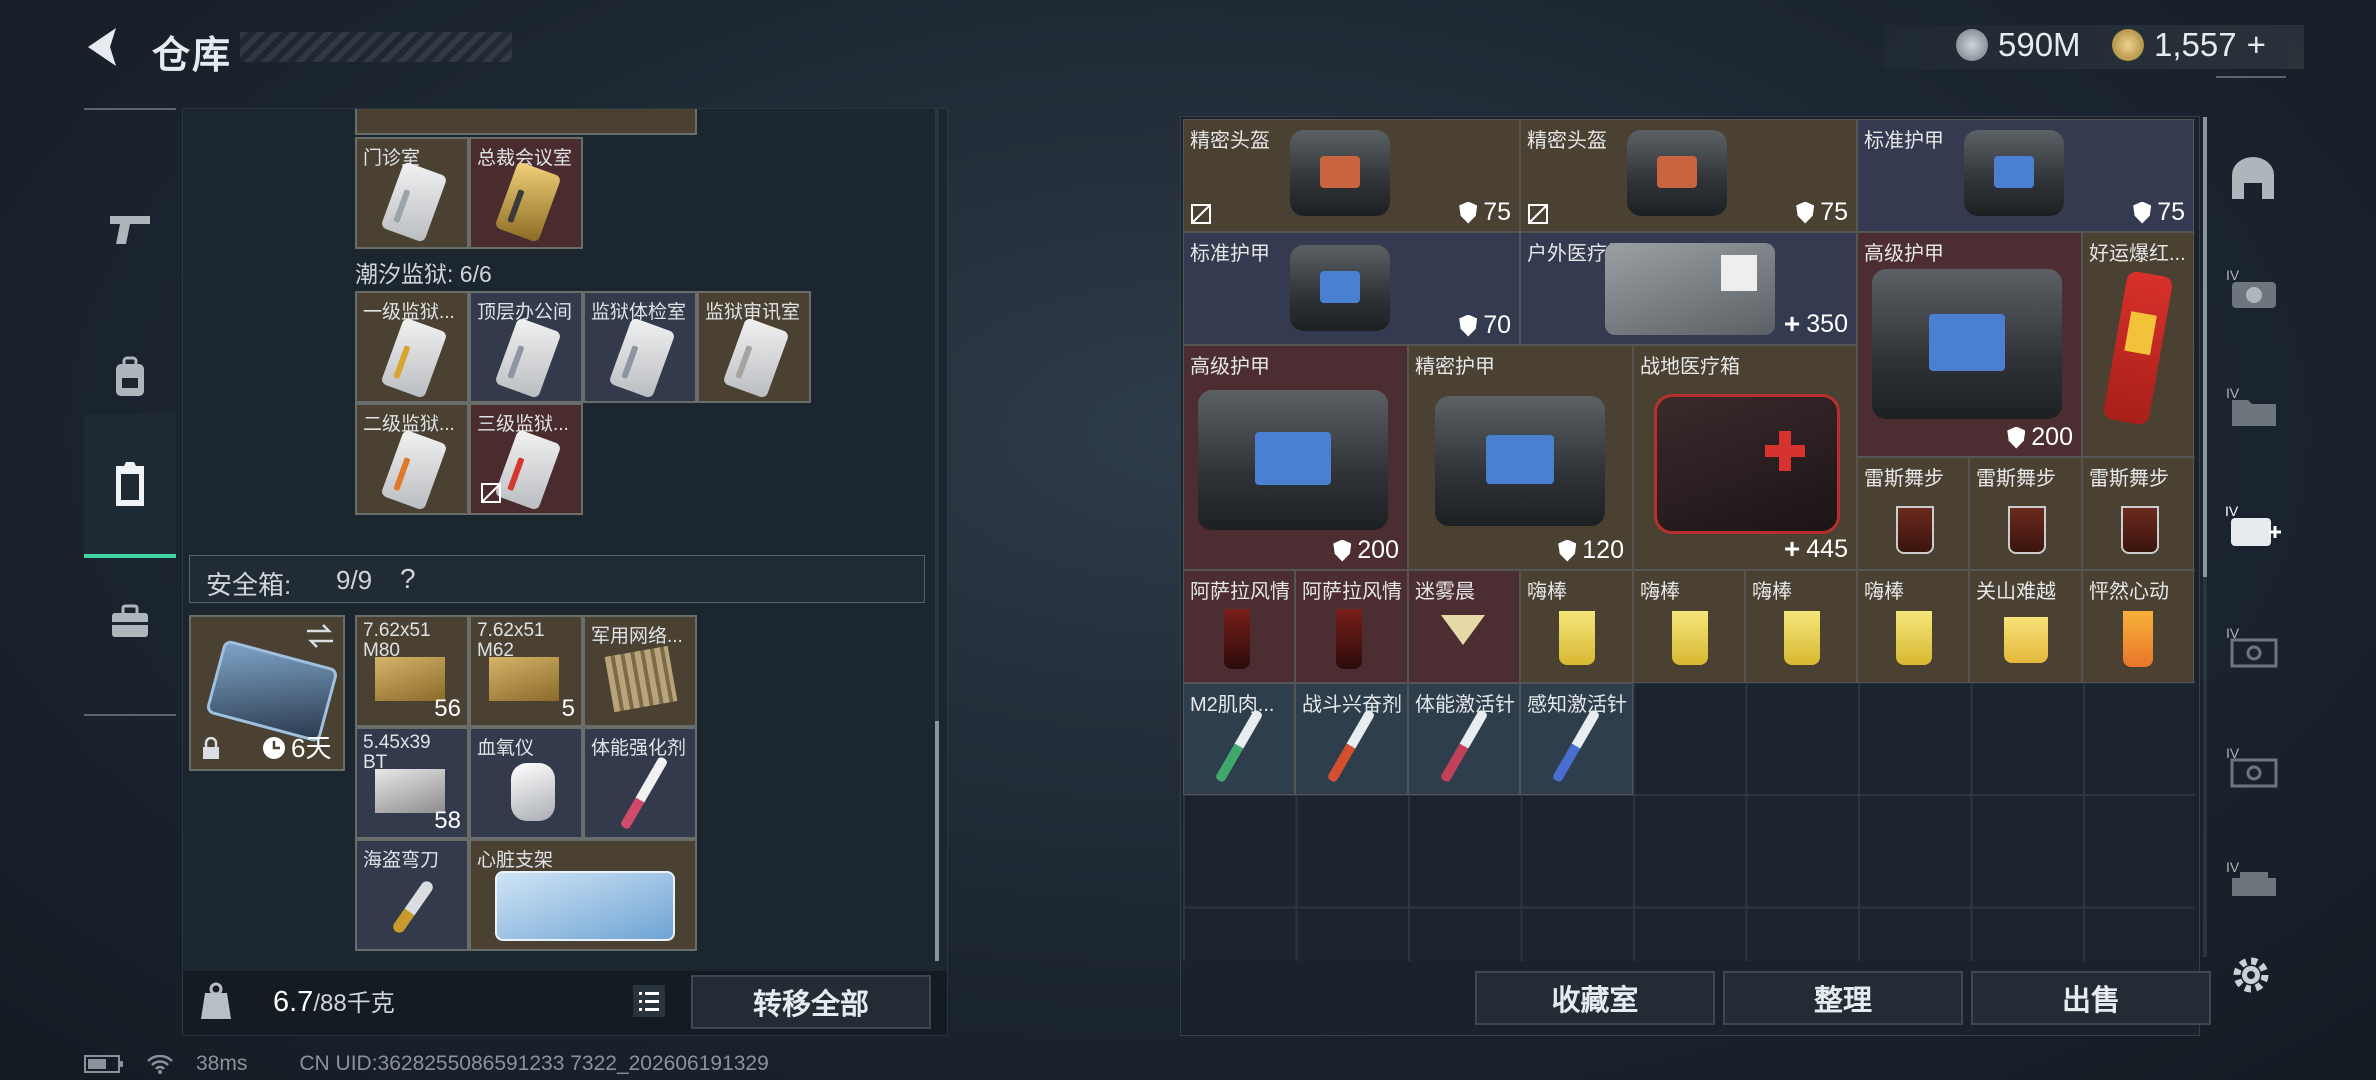  Describe the element at coordinates (1464, 626) in the screenshot. I see `drink-item: 迷雾晨` at that location.